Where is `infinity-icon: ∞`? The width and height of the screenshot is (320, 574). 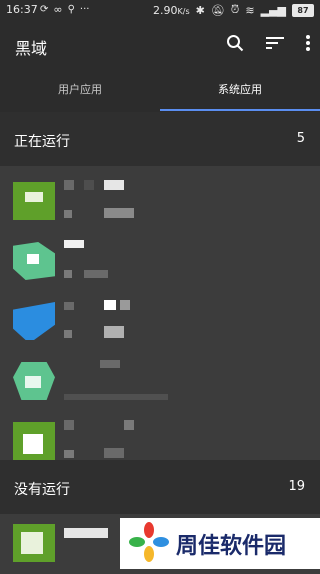
infinity-icon: ∞ is located at coordinates (58, 9).